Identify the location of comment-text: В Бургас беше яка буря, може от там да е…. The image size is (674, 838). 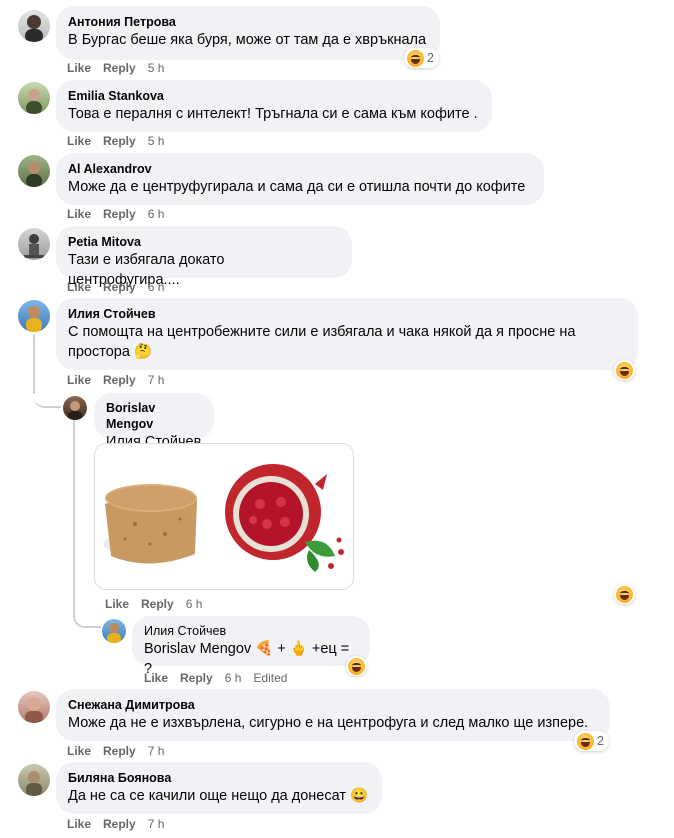
(247, 40).